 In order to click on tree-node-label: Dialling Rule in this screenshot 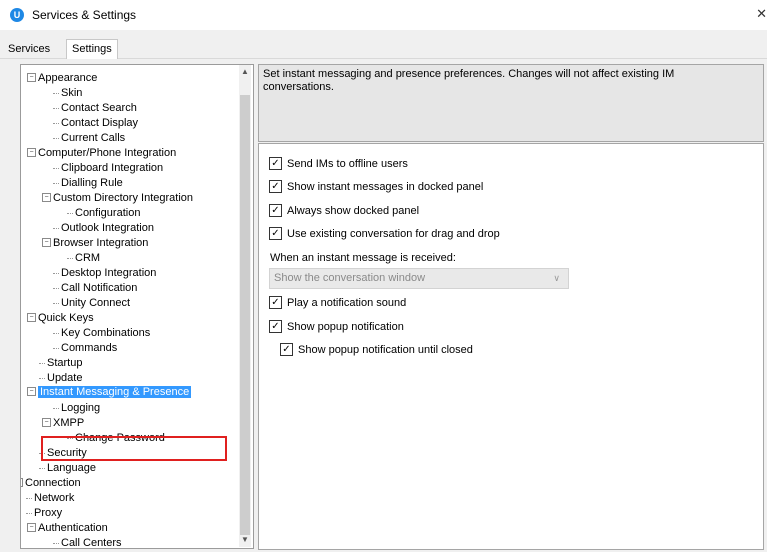, I will do `click(92, 183)`.